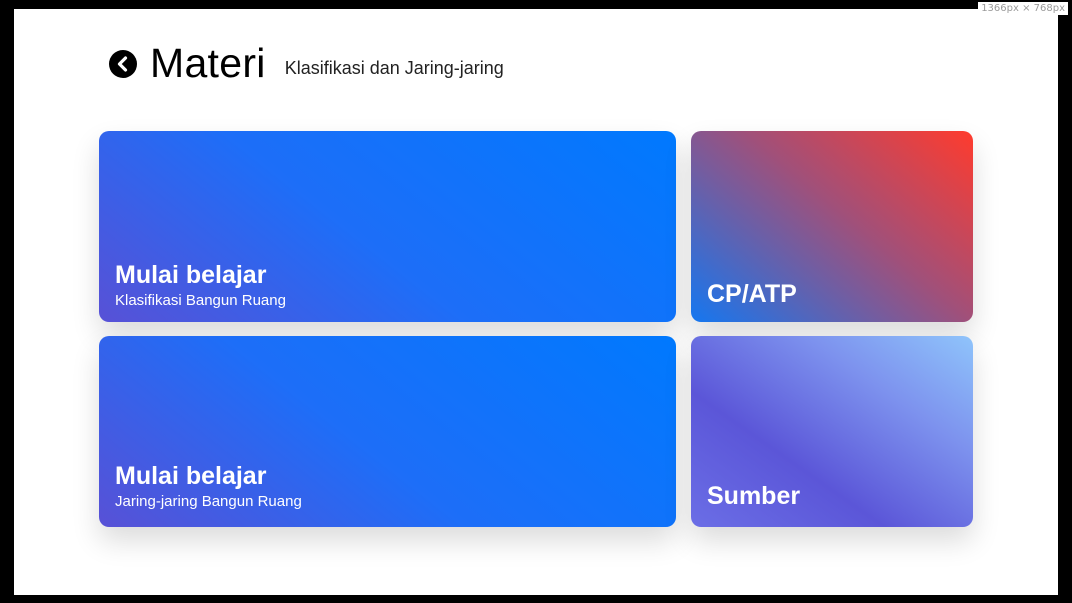 The width and height of the screenshot is (1072, 603). I want to click on viewport-size-badge: 1366px × 768px, so click(1023, 8).